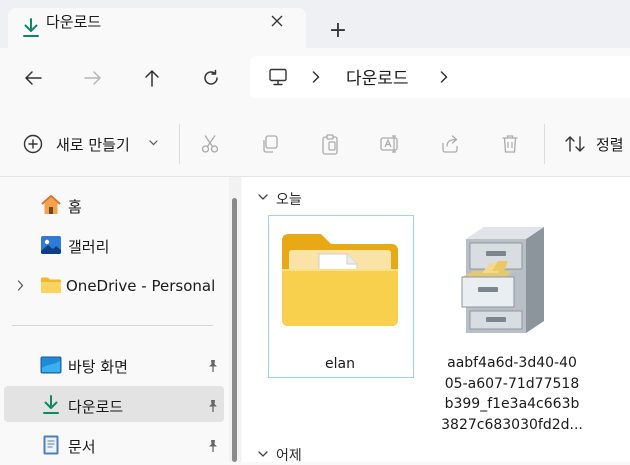  I want to click on home-icon, so click(51, 205).